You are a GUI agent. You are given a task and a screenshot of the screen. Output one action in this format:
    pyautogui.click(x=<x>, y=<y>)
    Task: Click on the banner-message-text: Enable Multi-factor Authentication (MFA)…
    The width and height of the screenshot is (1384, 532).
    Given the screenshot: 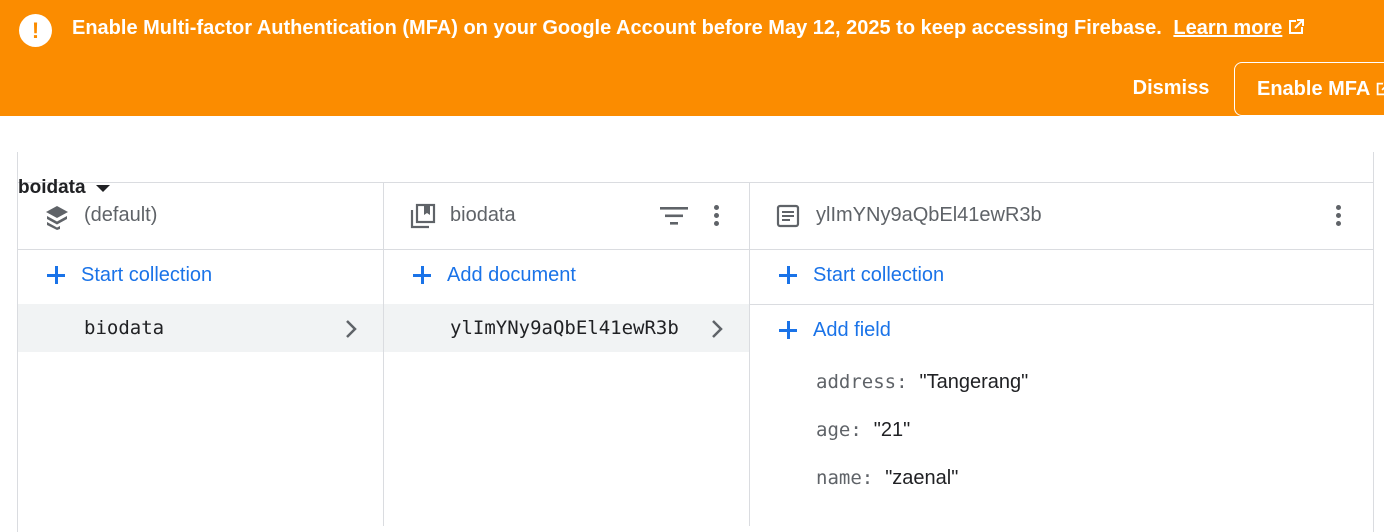 What is the action you would take?
    pyautogui.click(x=617, y=28)
    